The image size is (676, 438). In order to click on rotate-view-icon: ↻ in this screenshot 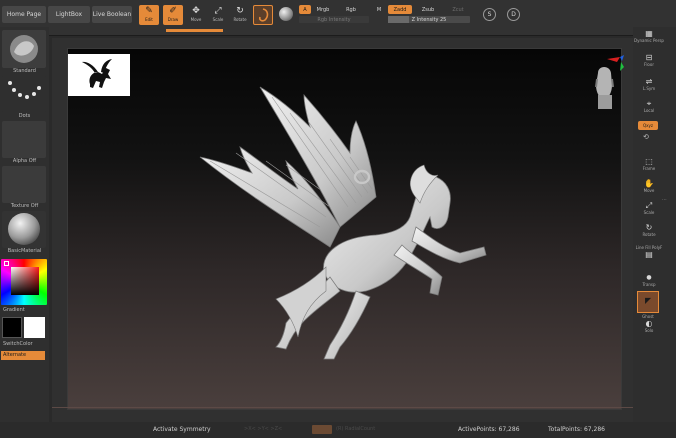, I will do `click(649, 227)`.